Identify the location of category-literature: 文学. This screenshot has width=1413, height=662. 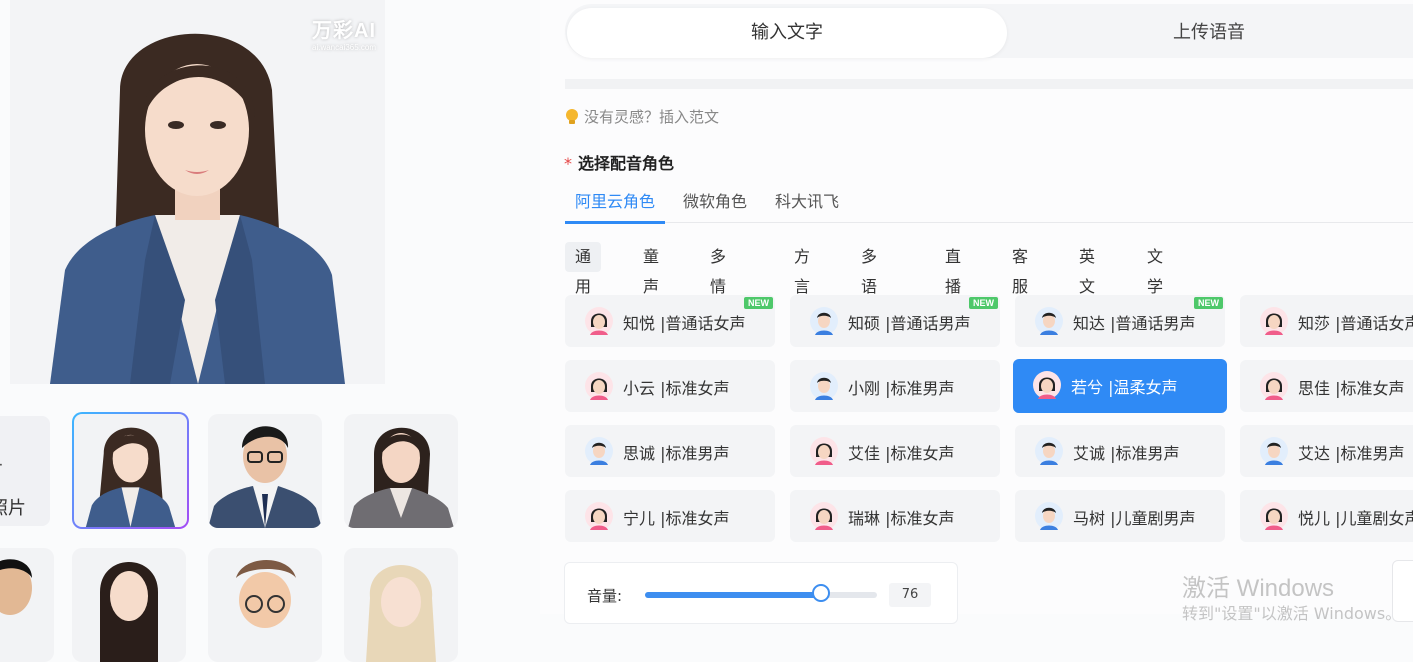
(1155, 269).